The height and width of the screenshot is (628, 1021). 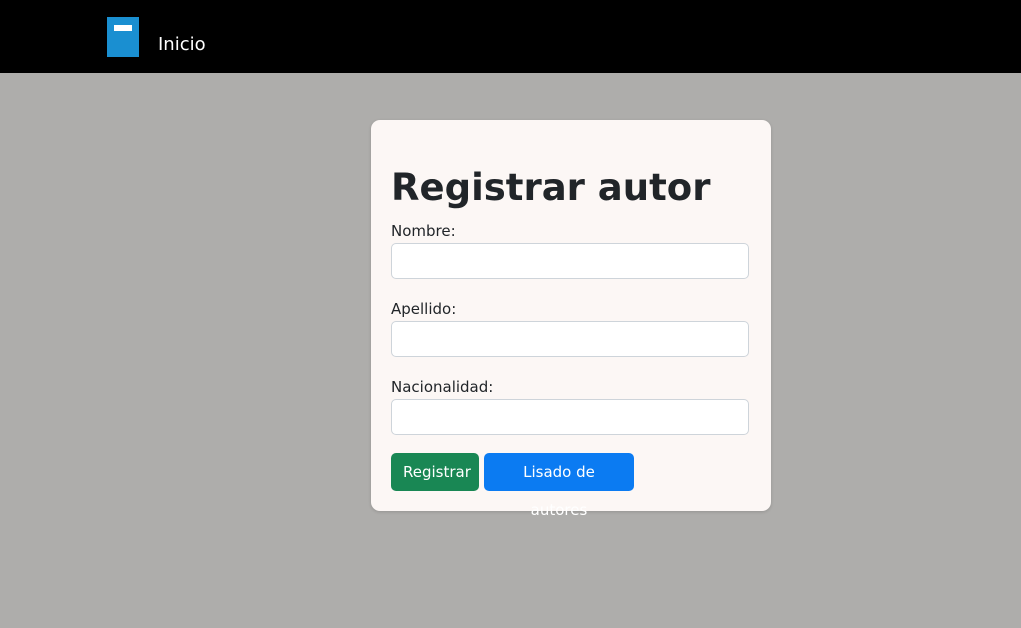 What do you see at coordinates (570, 417) in the screenshot?
I see `nacionalidad-input` at bounding box center [570, 417].